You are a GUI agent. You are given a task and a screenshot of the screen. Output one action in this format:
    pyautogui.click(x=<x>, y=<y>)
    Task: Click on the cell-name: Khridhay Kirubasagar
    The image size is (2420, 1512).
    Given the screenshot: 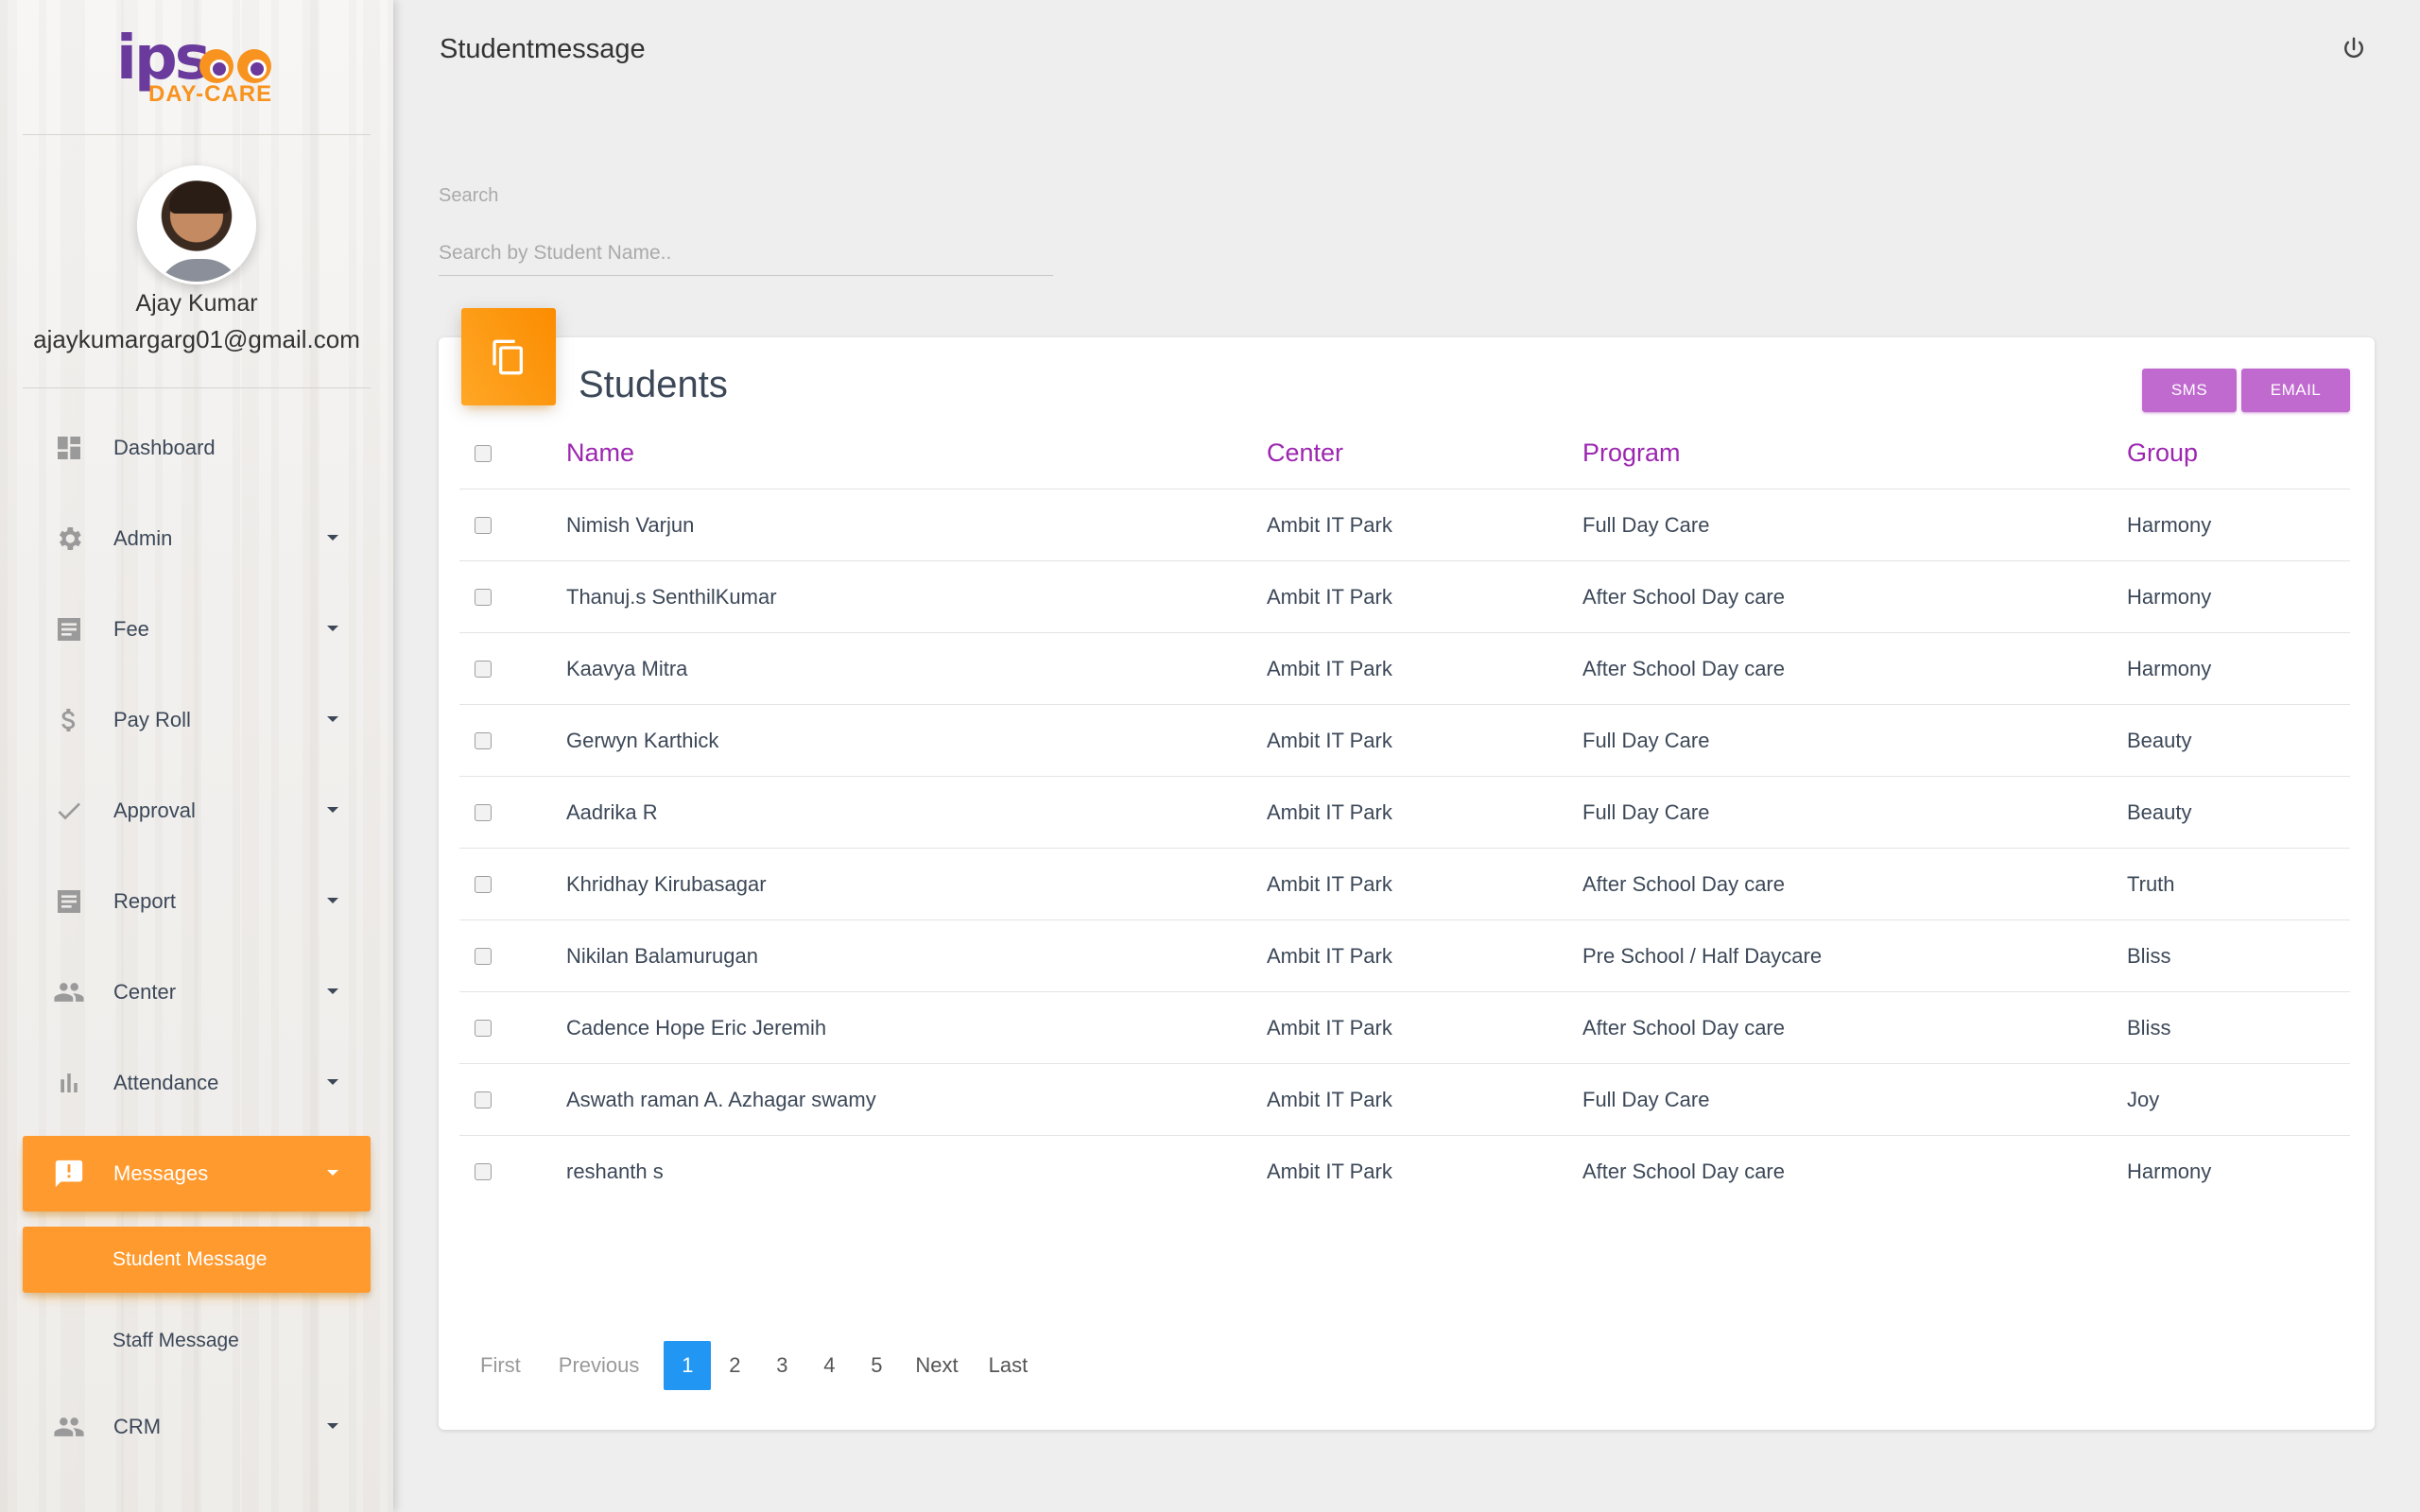 What is the action you would take?
    pyautogui.click(x=666, y=883)
    